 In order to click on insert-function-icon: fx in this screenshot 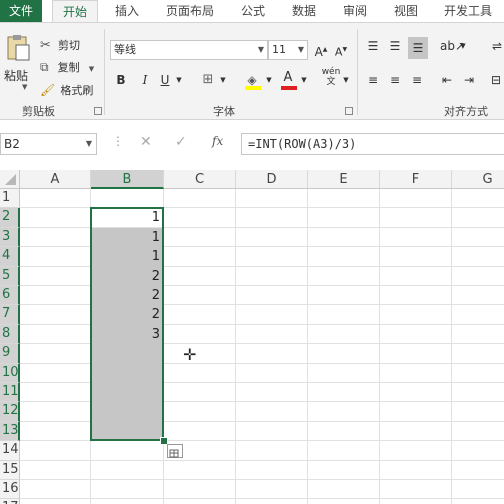, I will do `click(217, 141)`.